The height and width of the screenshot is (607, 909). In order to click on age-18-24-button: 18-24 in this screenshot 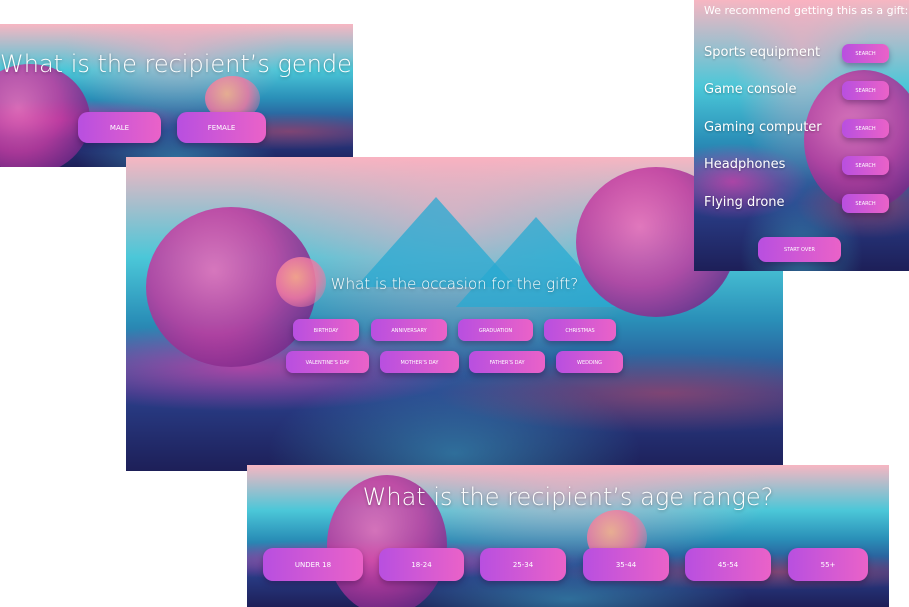, I will do `click(421, 564)`.